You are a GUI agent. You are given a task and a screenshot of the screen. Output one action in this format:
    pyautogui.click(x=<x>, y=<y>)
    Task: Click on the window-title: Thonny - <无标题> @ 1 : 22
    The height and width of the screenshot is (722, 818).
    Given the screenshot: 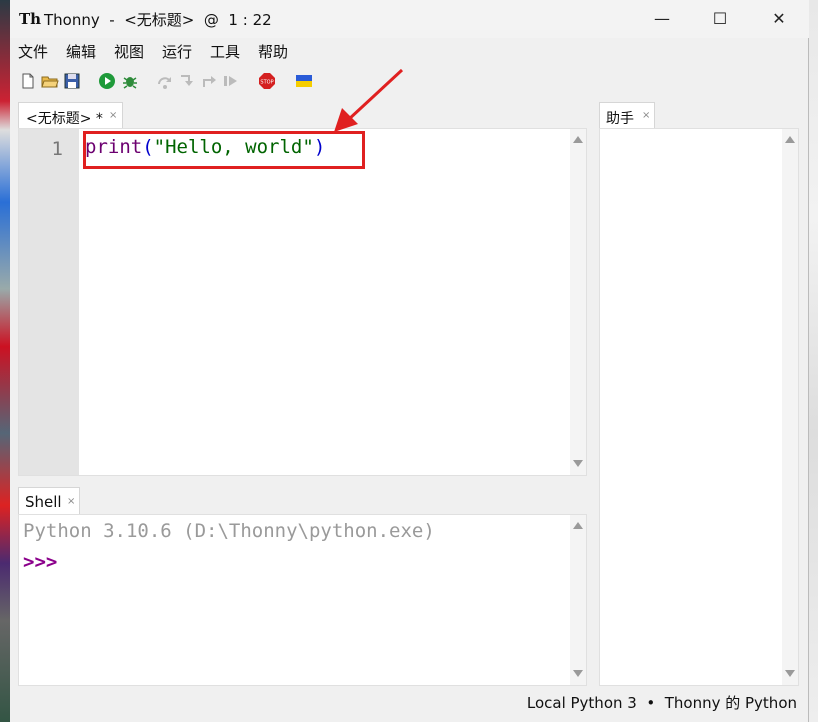 What is the action you would take?
    pyautogui.click(x=158, y=20)
    